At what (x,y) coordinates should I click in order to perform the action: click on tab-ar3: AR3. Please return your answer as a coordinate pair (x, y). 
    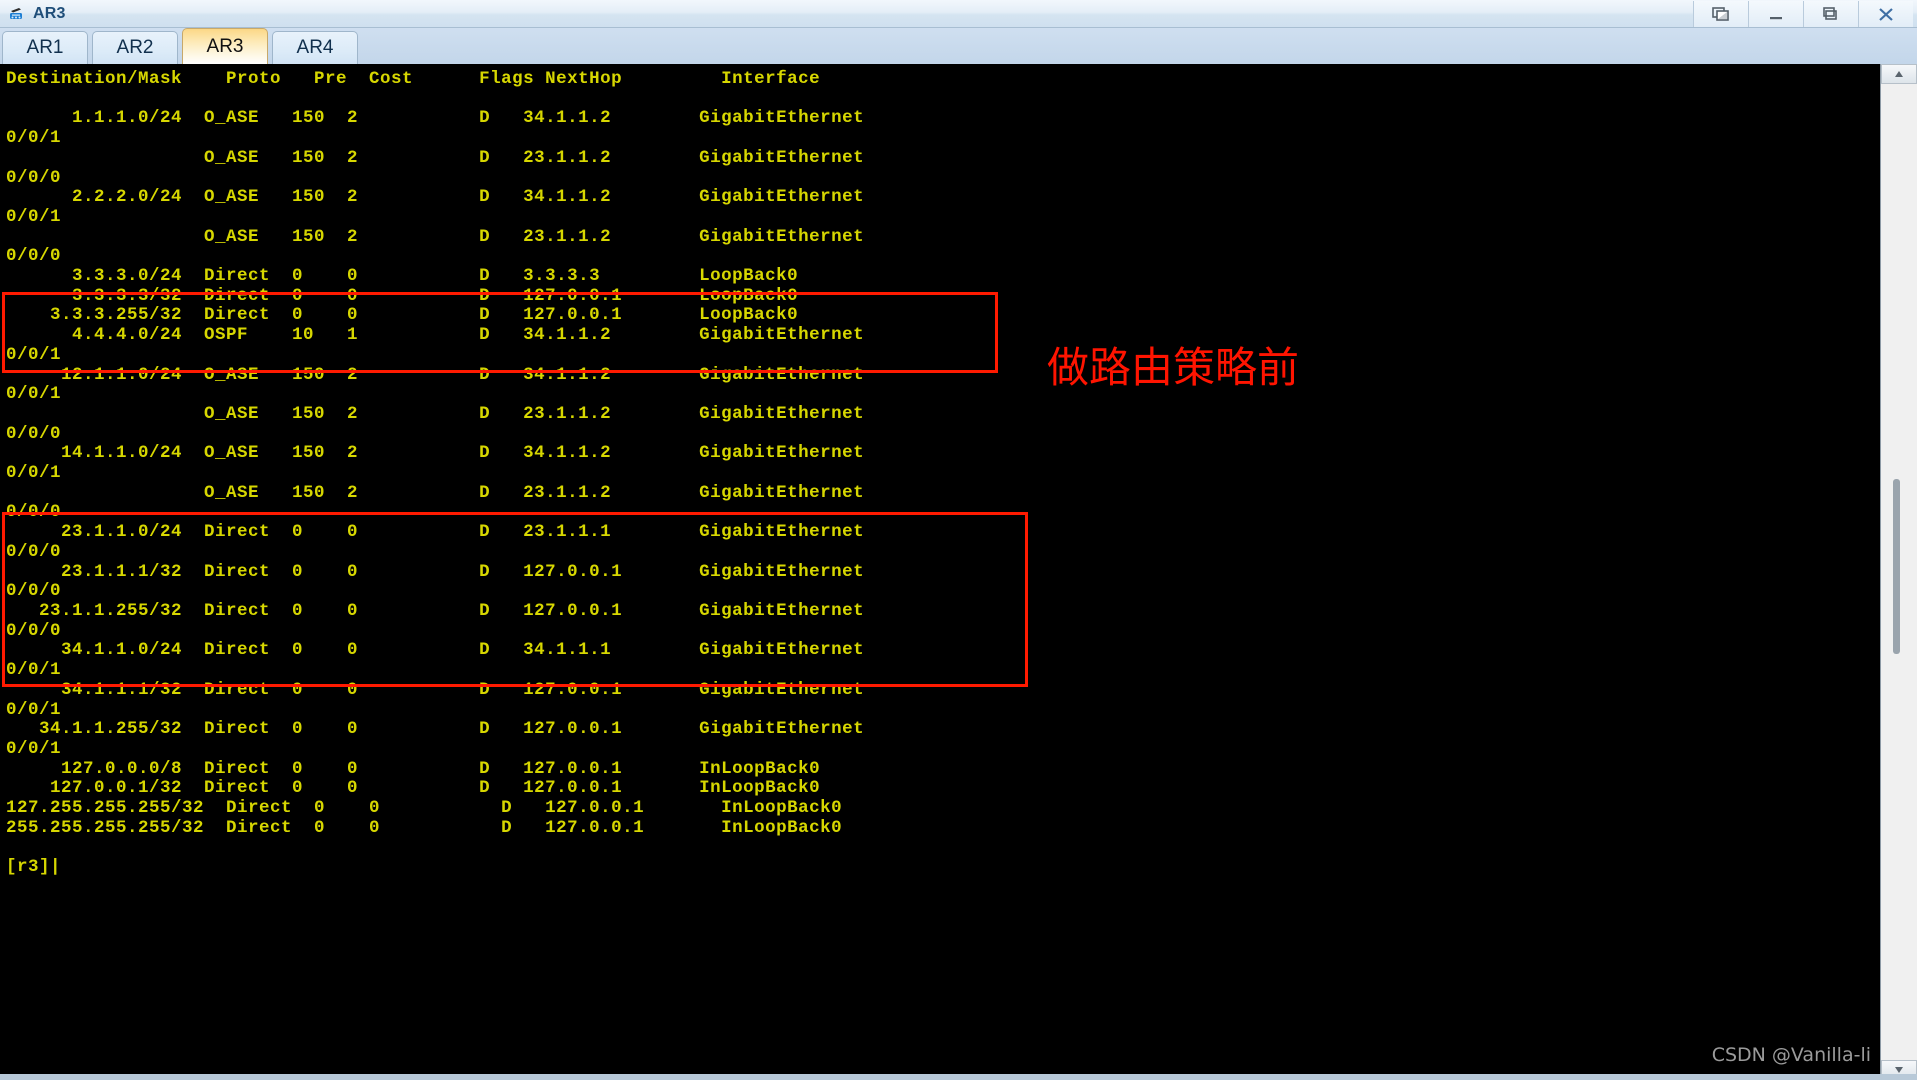
    Looking at the image, I should click on (225, 46).